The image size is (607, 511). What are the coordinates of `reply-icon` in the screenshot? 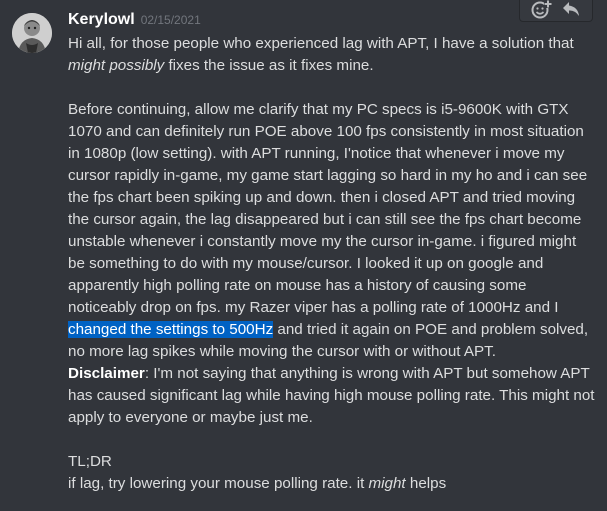 It's located at (571, 9).